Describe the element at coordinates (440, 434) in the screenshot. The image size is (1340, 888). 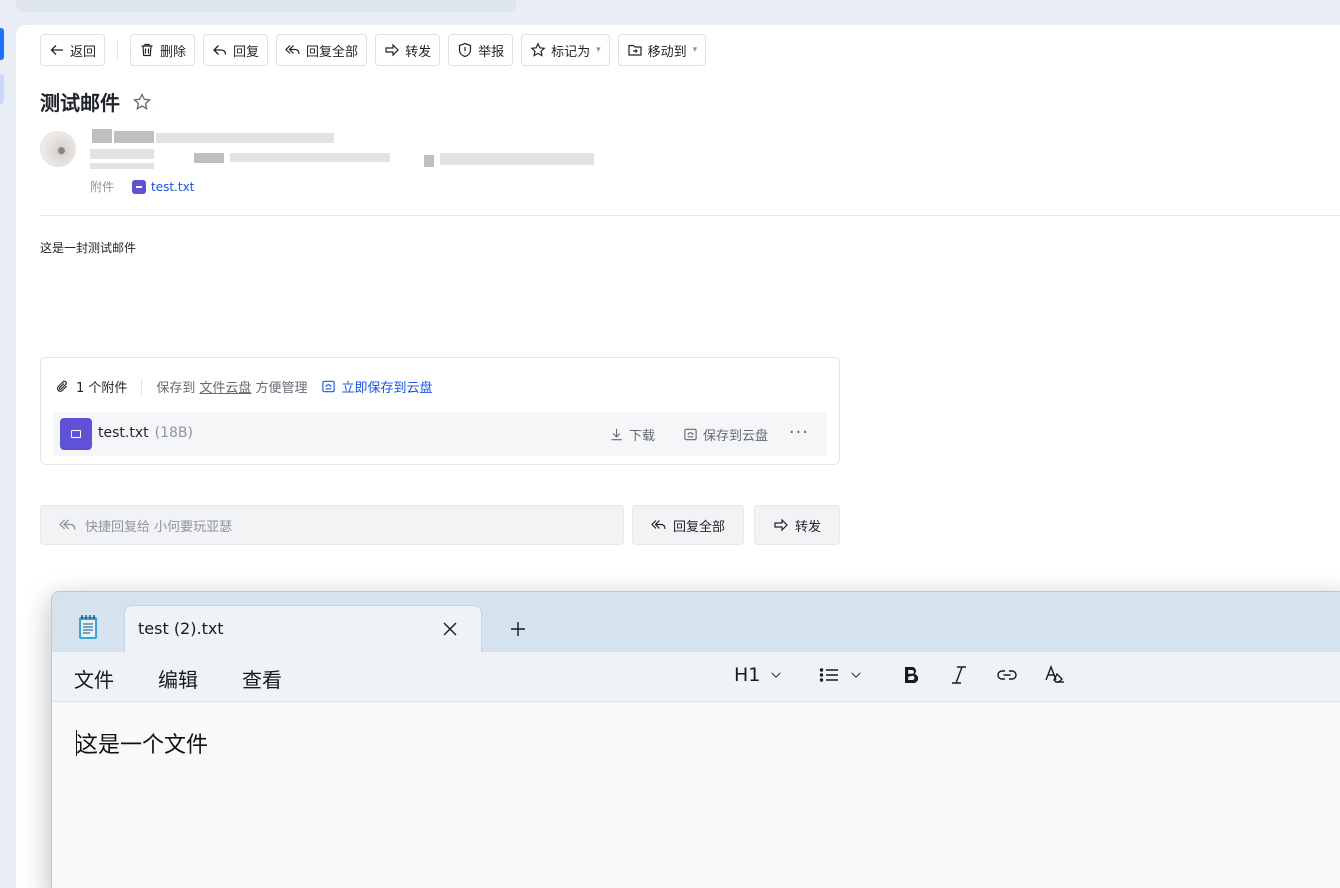
I see `attachment-row: test.txt (18B) 下载 保存到云盘 ···` at that location.